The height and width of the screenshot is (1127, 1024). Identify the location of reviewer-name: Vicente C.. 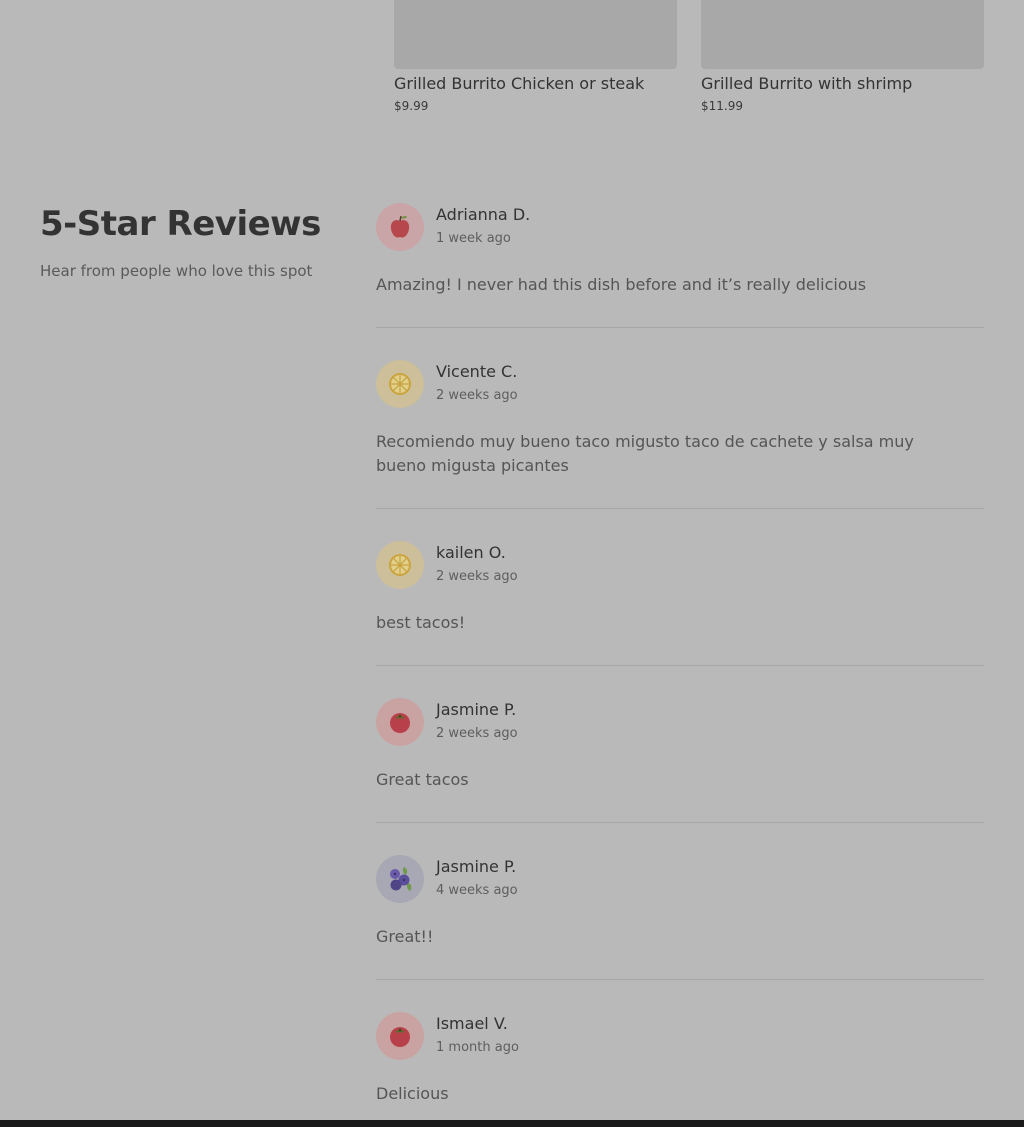
(477, 371).